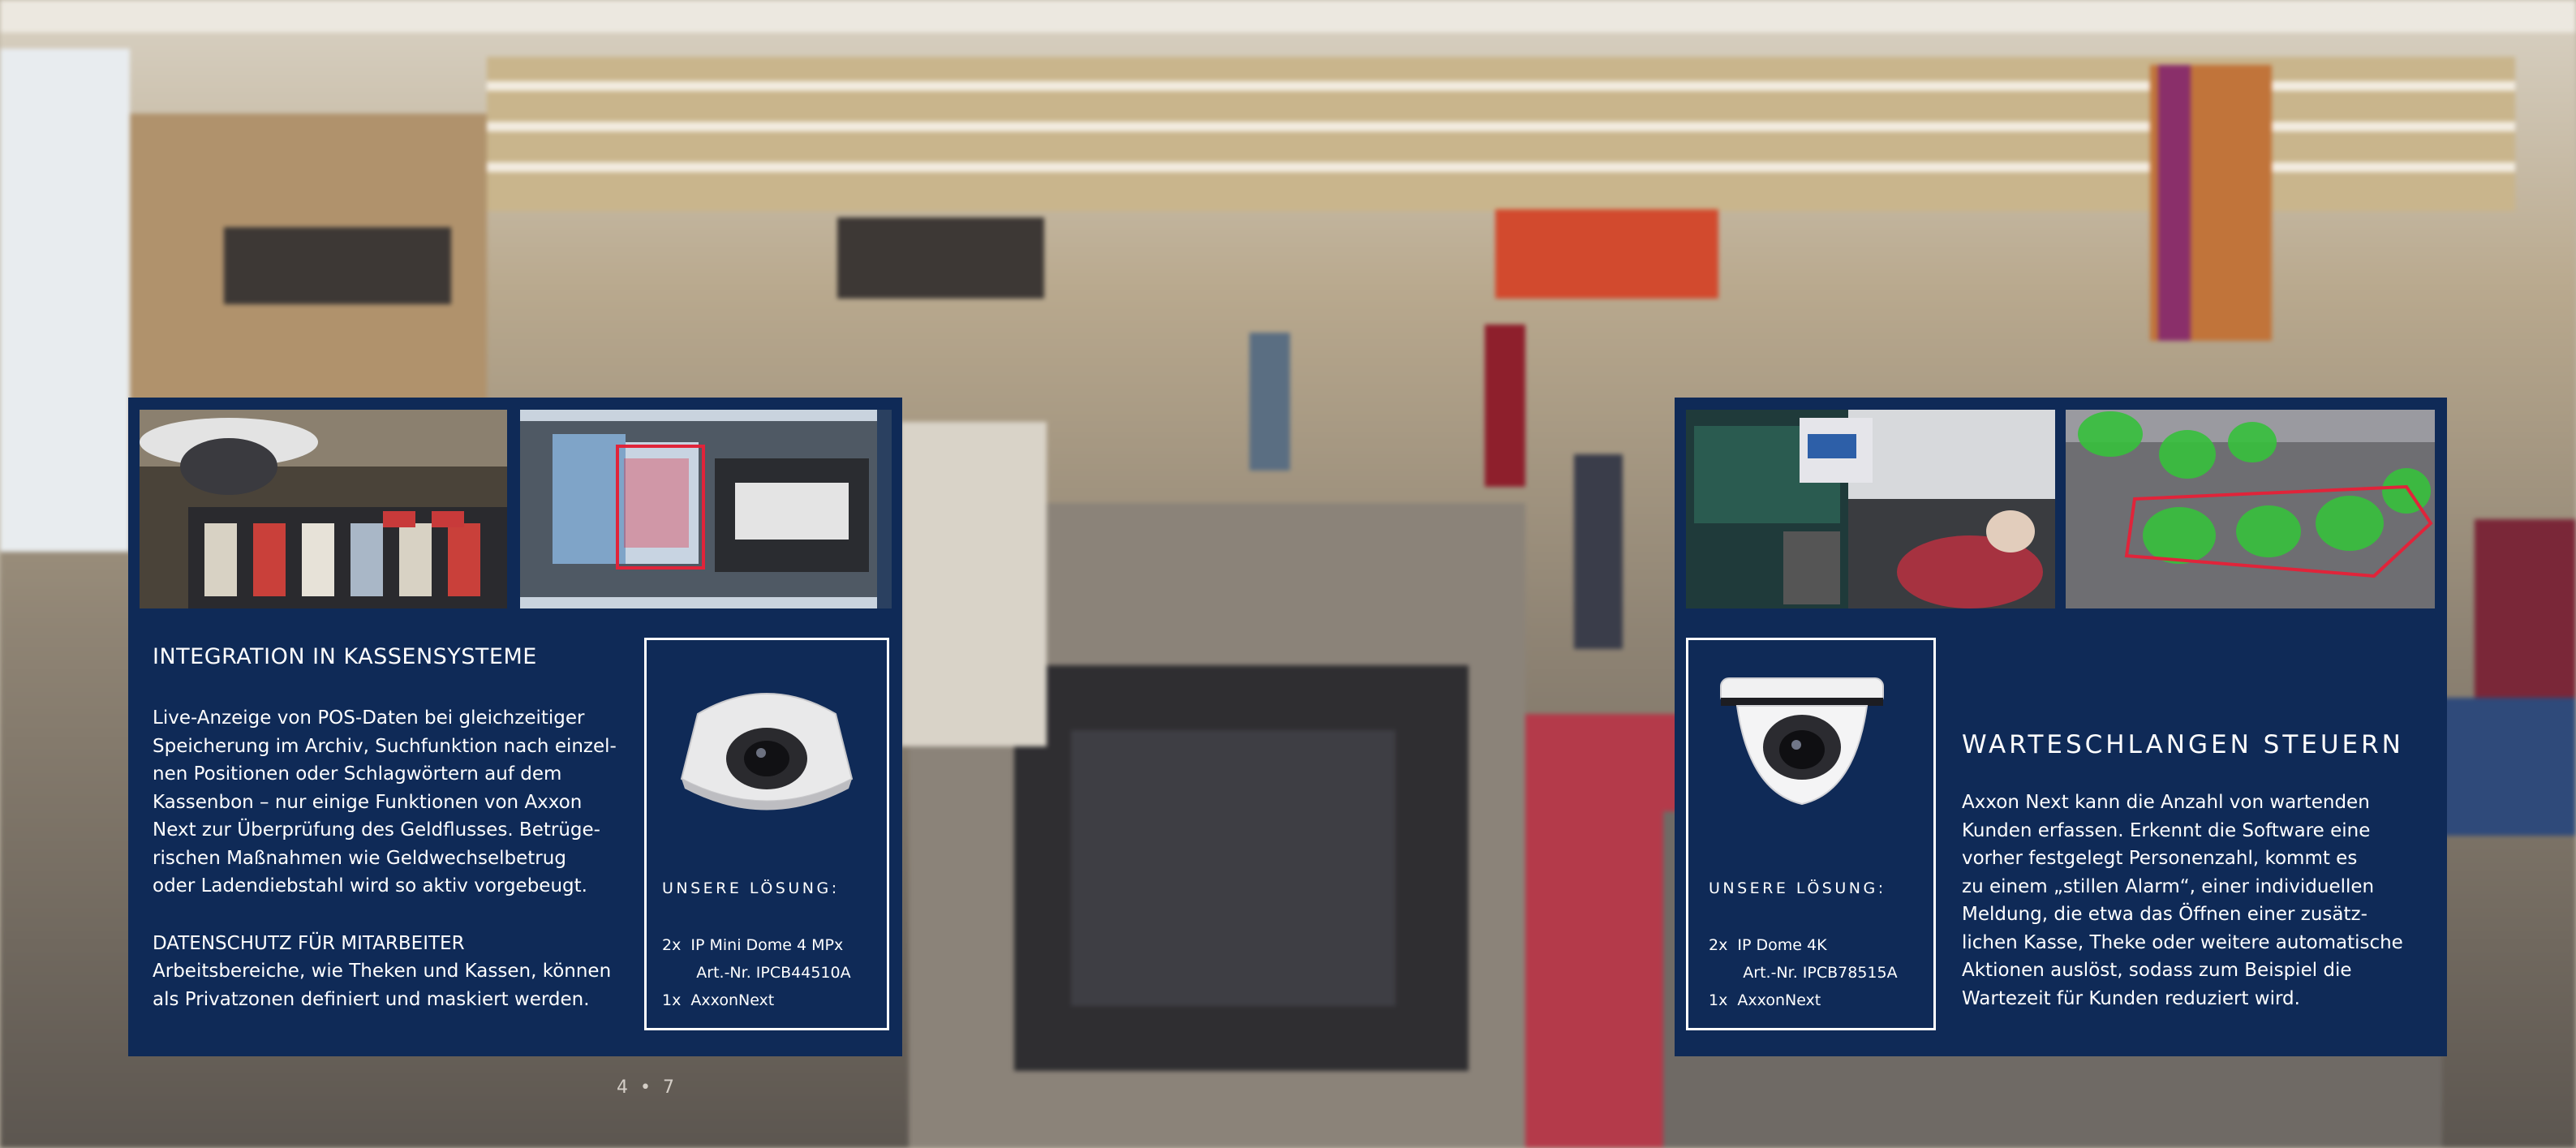 Image resolution: width=2576 pixels, height=1148 pixels. What do you see at coordinates (1768, 945) in the screenshot?
I see `right-solution-line-1: 2x IP Dome 4K` at bounding box center [1768, 945].